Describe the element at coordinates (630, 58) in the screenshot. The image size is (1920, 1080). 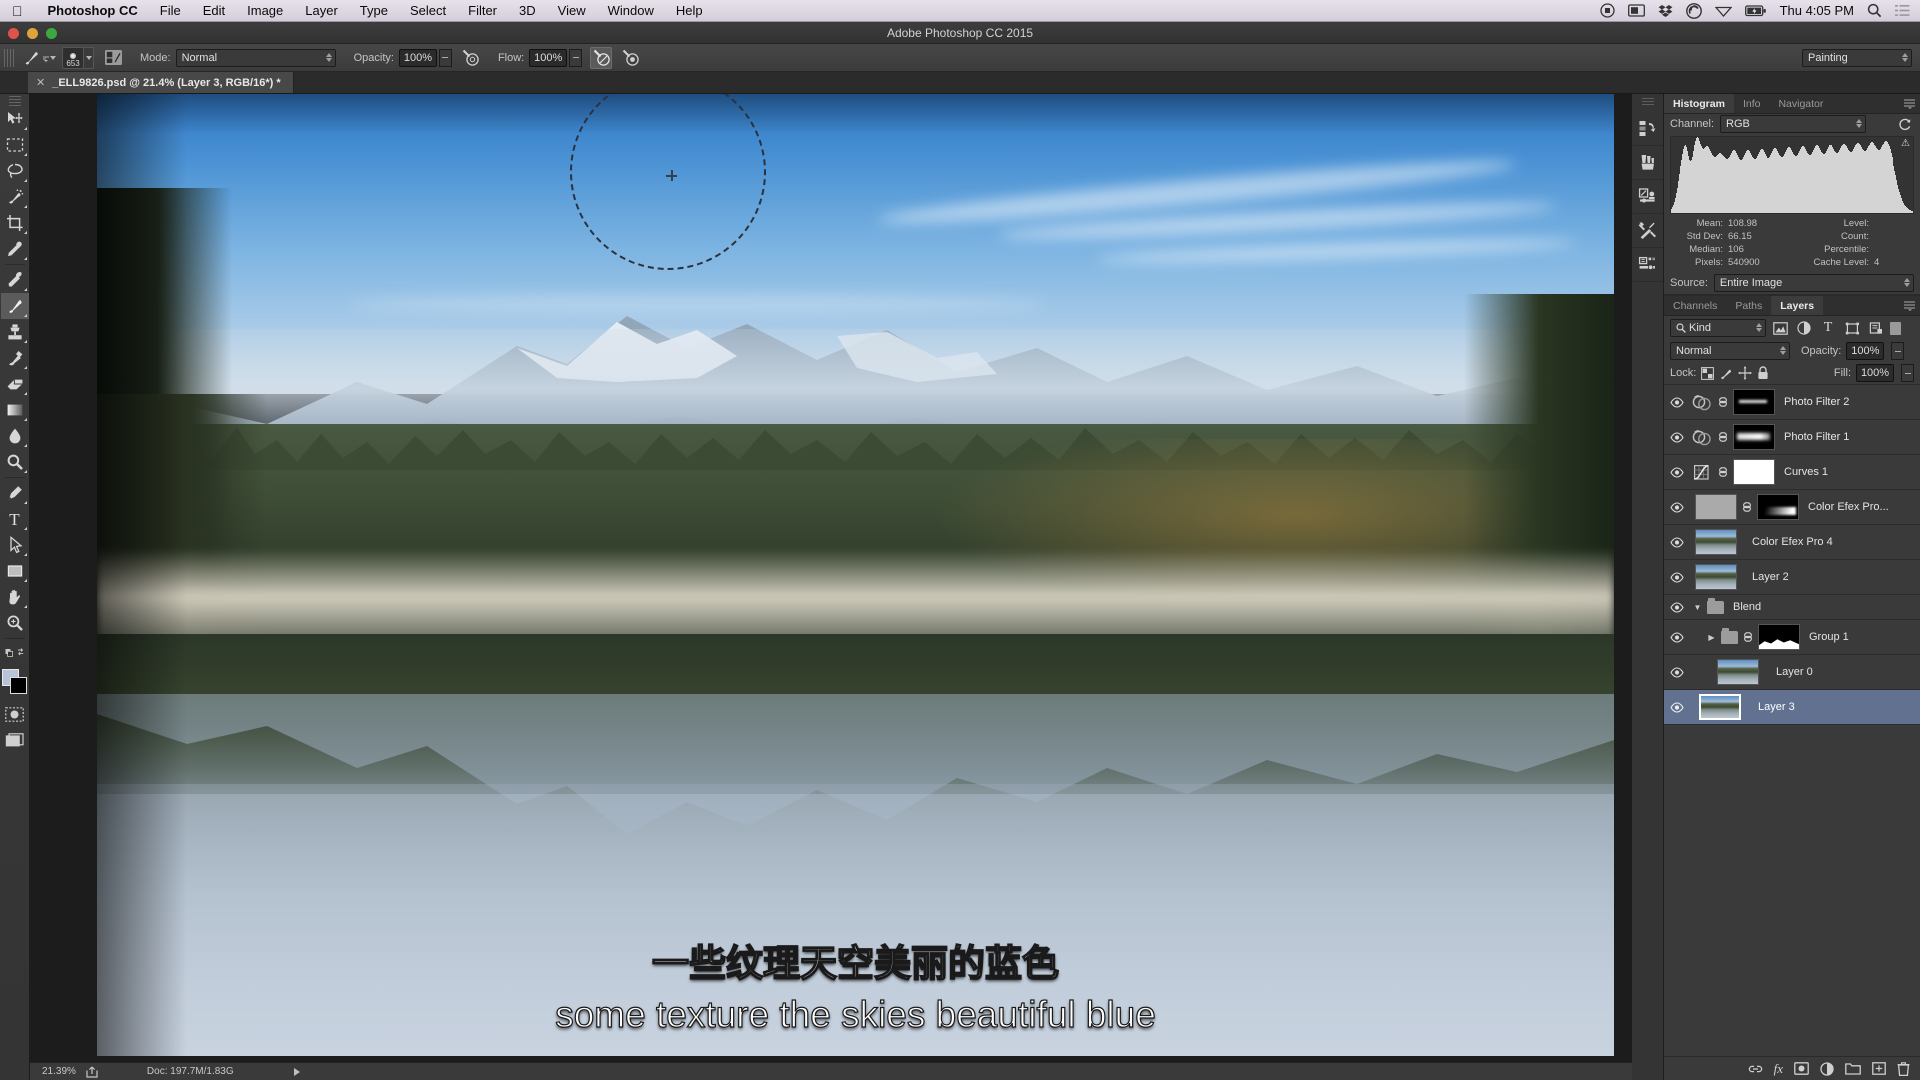
I see `pressure-size-icon` at that location.